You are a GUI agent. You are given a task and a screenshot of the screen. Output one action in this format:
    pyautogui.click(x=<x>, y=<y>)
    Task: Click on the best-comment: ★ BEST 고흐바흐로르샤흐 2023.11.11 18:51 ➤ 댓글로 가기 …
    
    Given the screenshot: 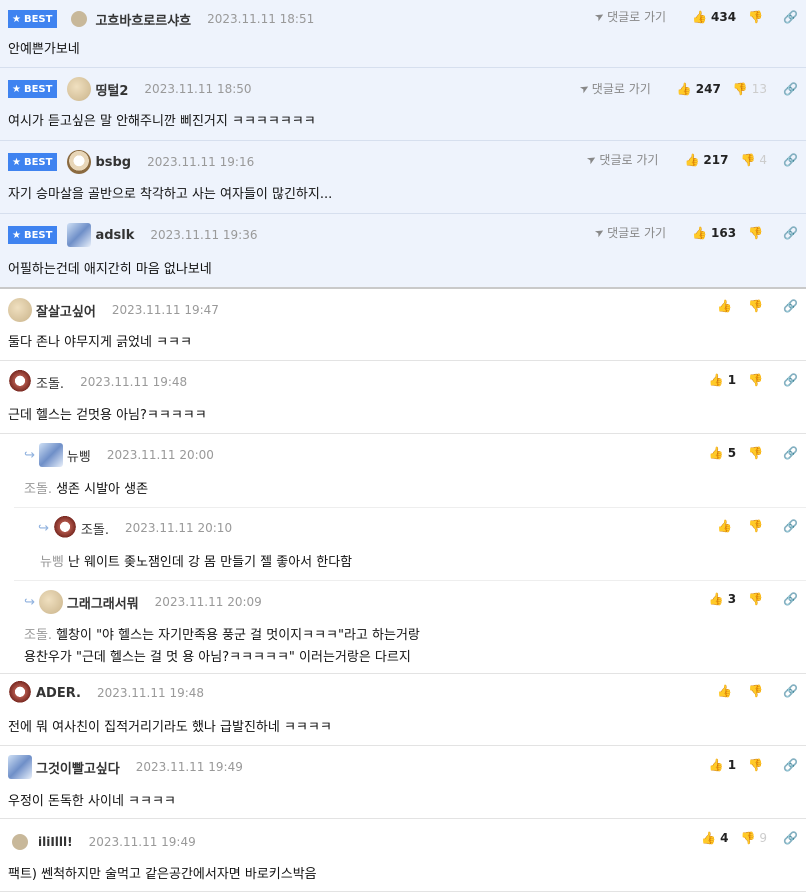 What is the action you would take?
    pyautogui.click(x=403, y=34)
    